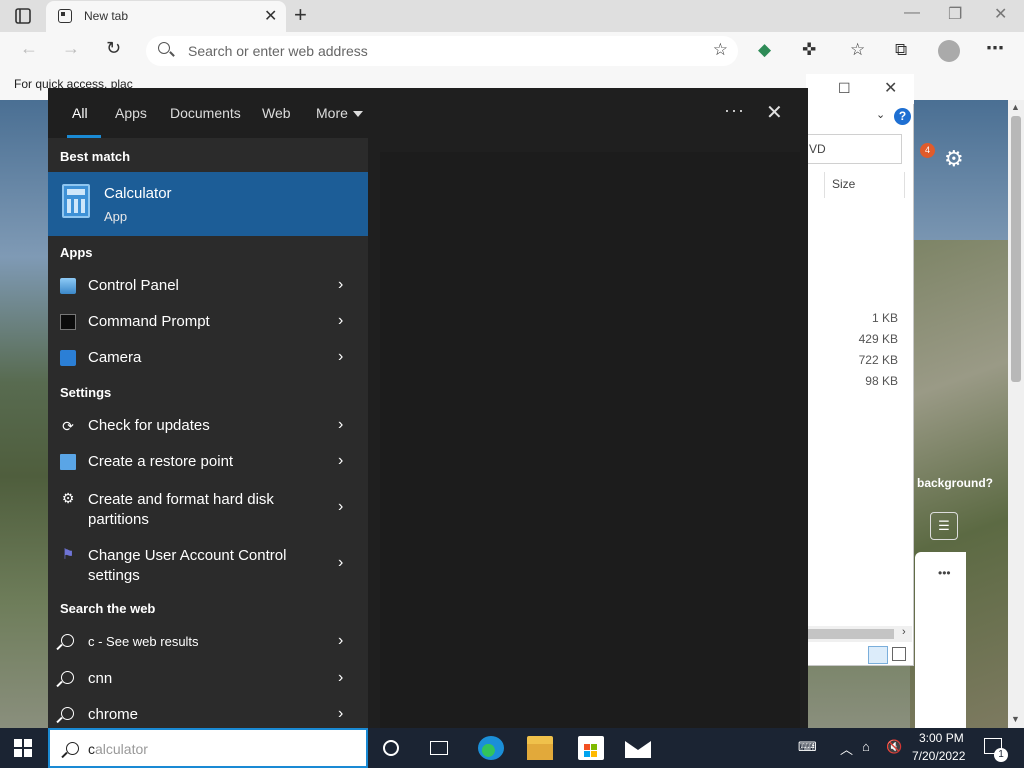 The image size is (1024, 768). I want to click on result-label: Command Prompt, so click(149, 321).